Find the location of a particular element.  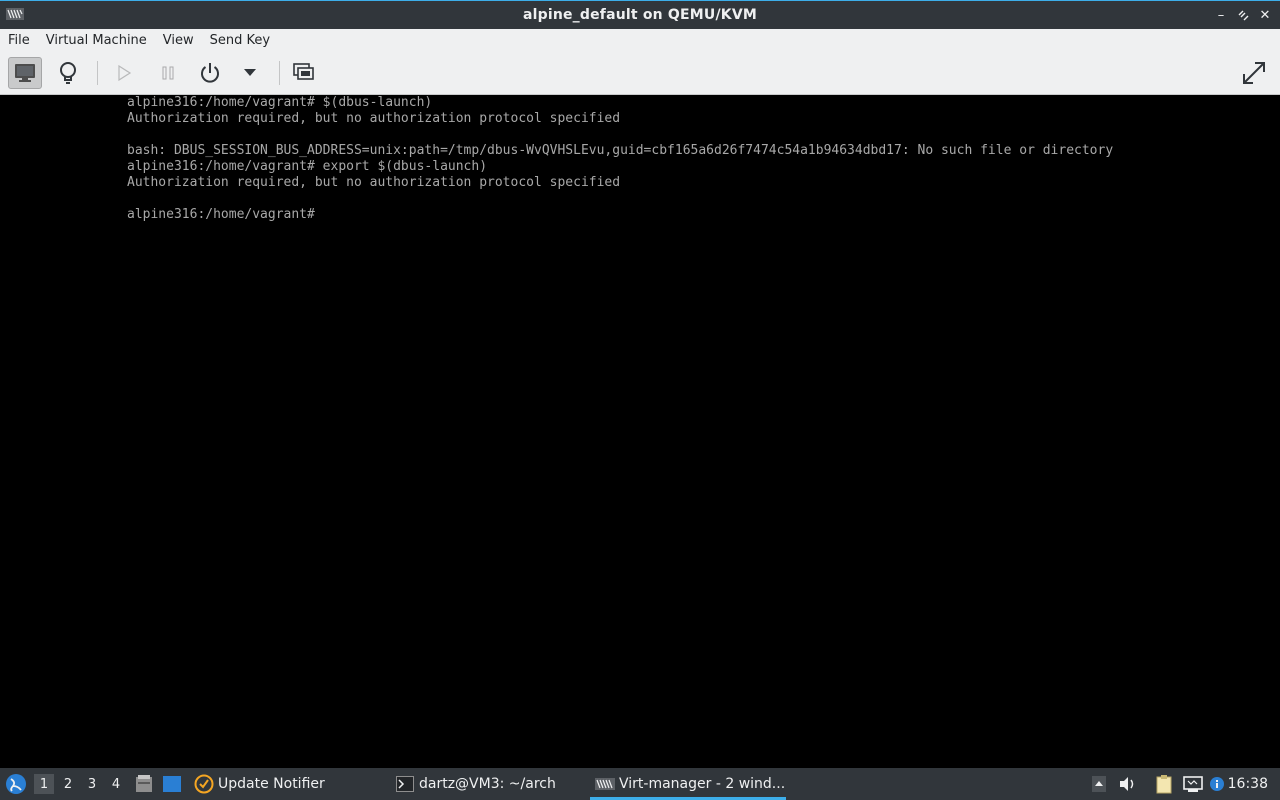

notification-button is located at coordinates (1217, 784).